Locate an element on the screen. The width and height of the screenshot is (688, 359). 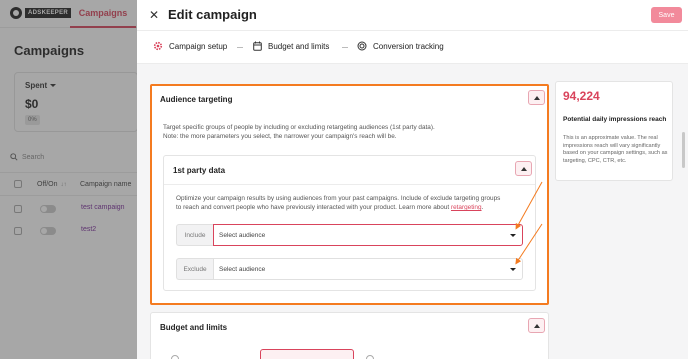
close-icon: ✕ is located at coordinates (154, 15).